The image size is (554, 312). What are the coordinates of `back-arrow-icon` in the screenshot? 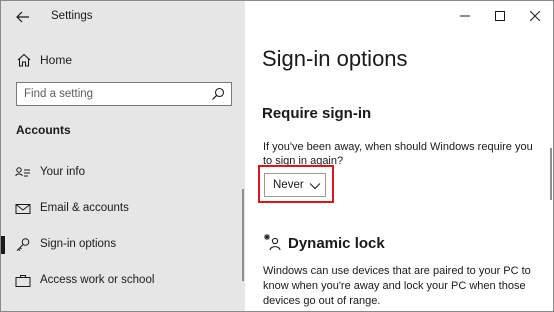 It's located at (22, 17).